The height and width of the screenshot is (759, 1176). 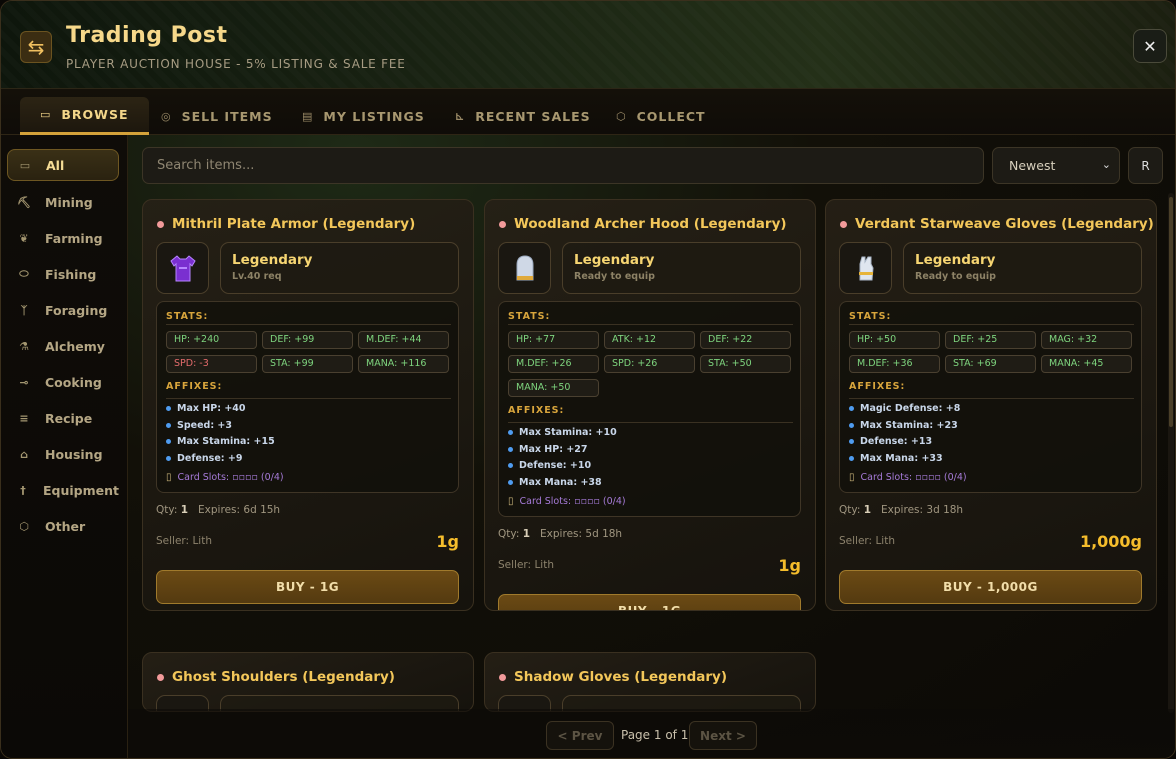 I want to click on close-icon: ✕, so click(x=1149, y=46).